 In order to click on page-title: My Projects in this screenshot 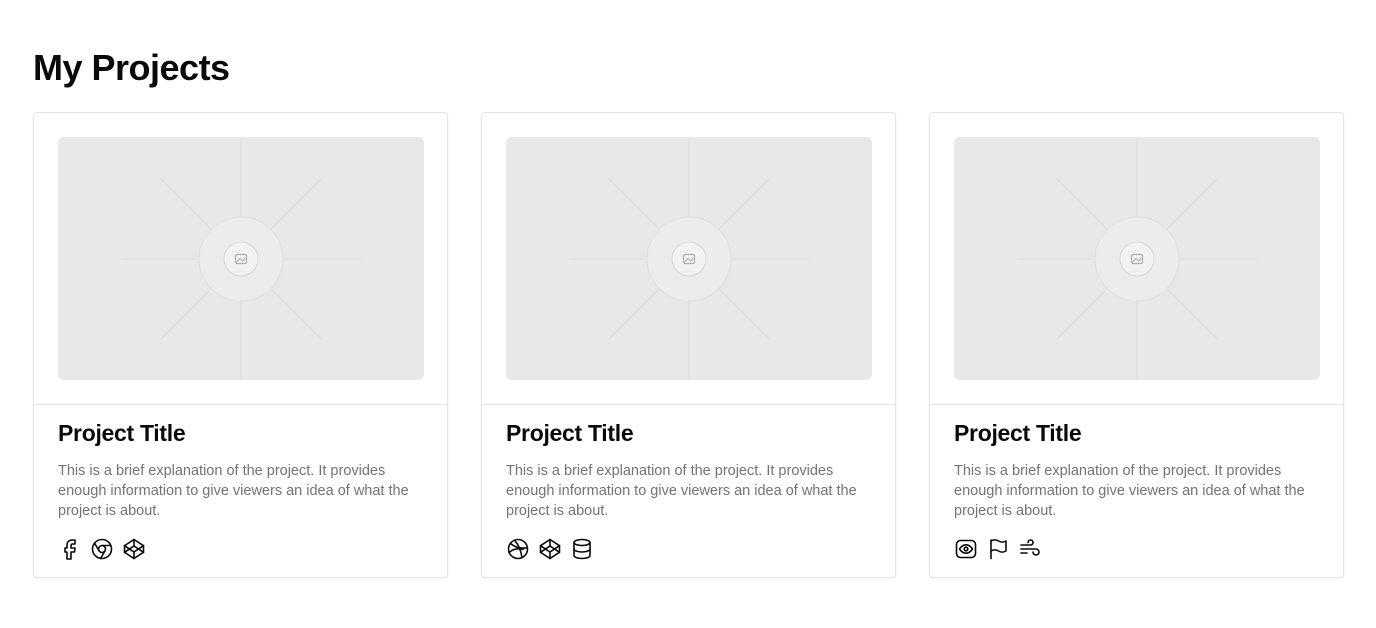, I will do `click(131, 67)`.